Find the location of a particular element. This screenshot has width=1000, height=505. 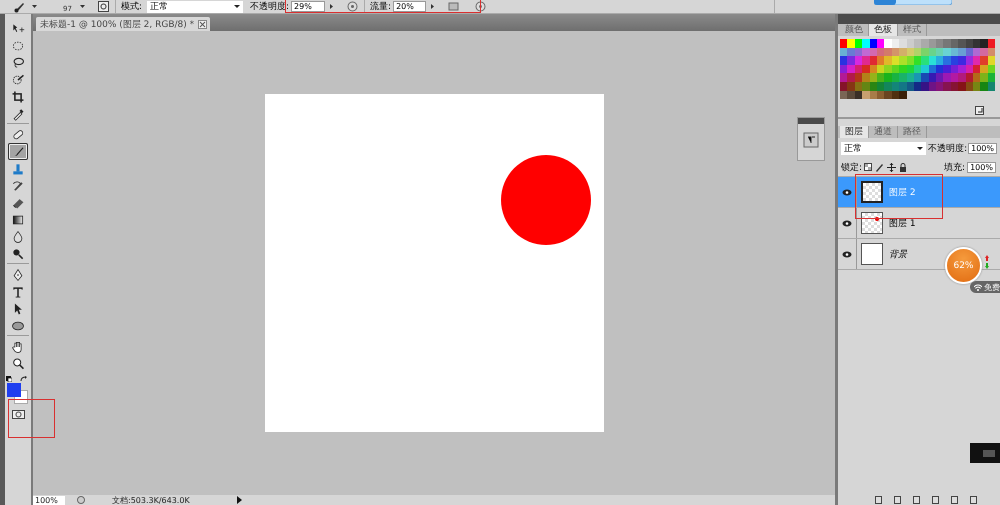

document-tab: 未标题-1 @ 100% (图层 2, RGB/8) * is located at coordinates (123, 24).